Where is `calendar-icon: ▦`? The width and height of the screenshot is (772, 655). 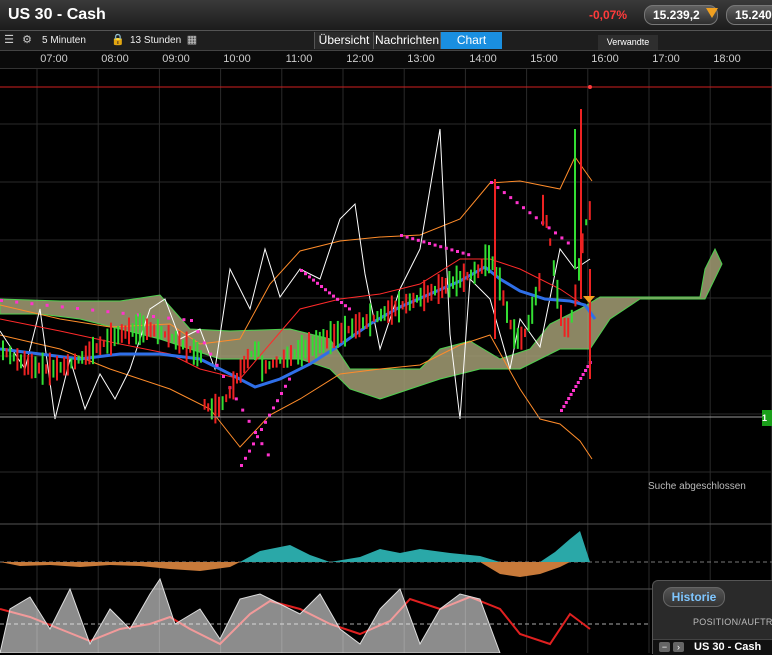
calendar-icon: ▦ is located at coordinates (192, 40).